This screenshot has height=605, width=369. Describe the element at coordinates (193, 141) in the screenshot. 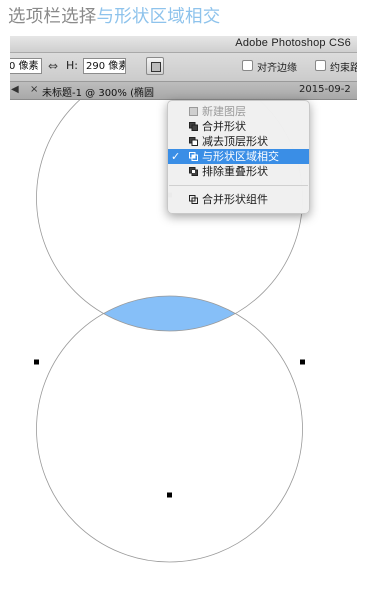

I see `subtract-front-shape-icon` at that location.